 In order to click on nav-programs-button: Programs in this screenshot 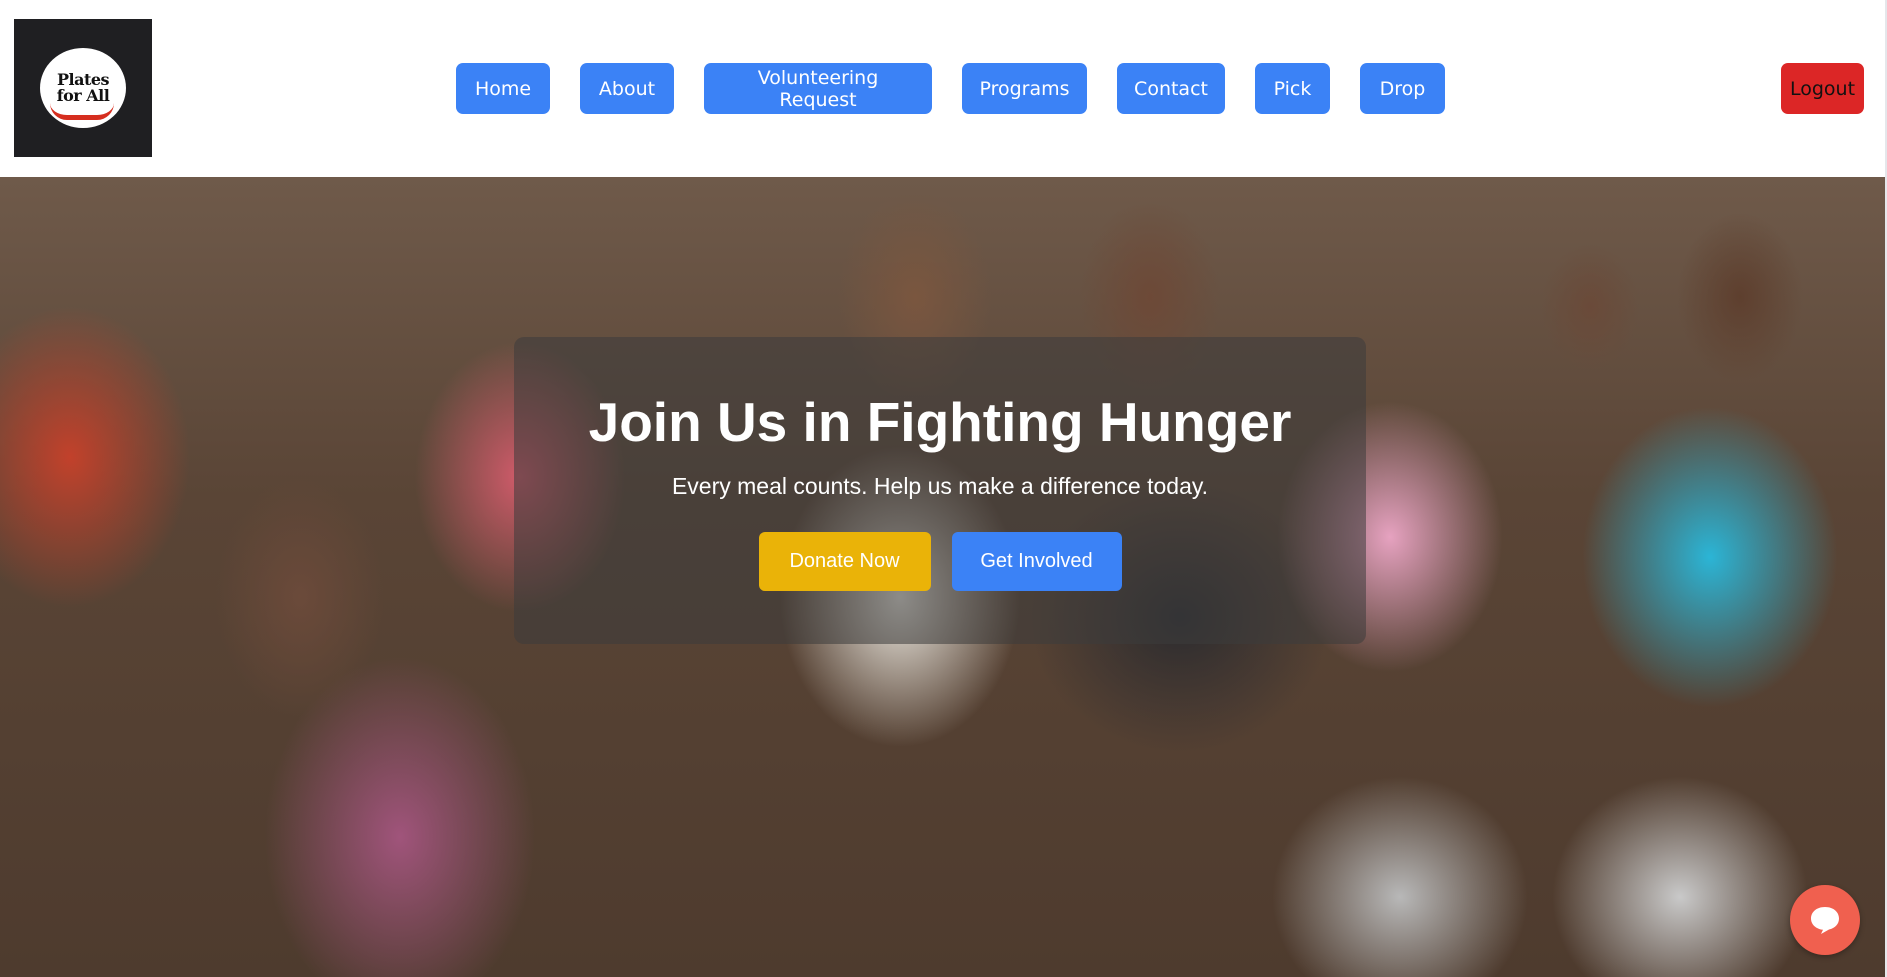, I will do `click(1024, 88)`.